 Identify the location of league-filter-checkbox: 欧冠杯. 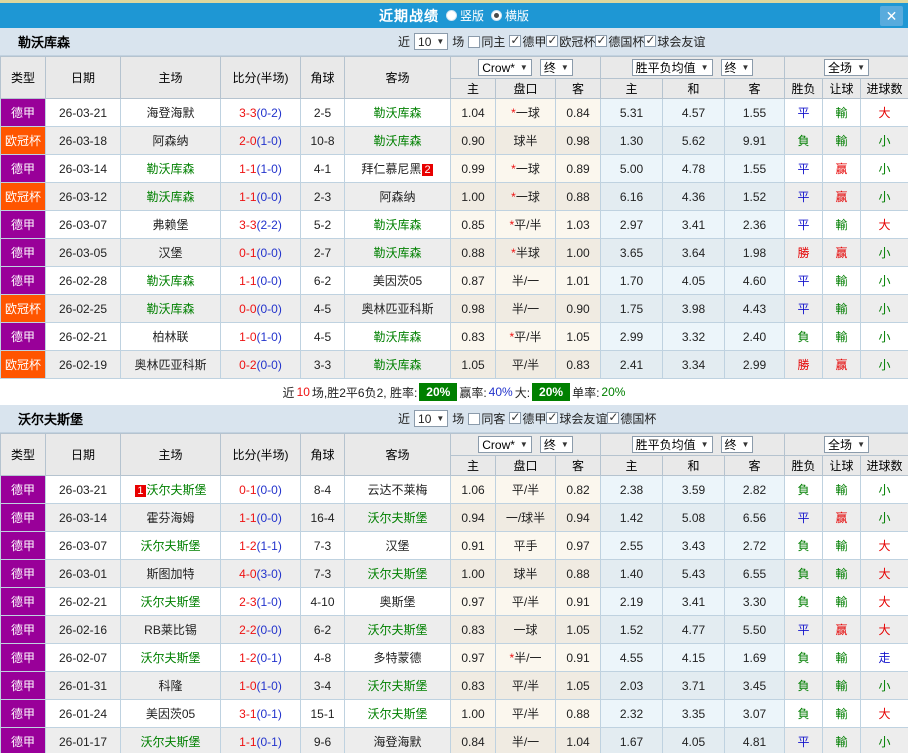
(570, 41).